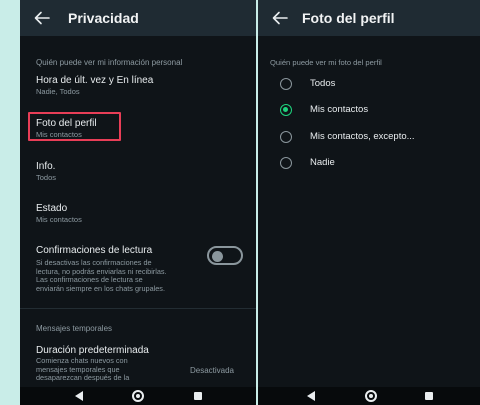 Image resolution: width=480 pixels, height=405 pixels. What do you see at coordinates (74, 328) in the screenshot?
I see `section-header-temporary-messages: Mensajes temporales` at bounding box center [74, 328].